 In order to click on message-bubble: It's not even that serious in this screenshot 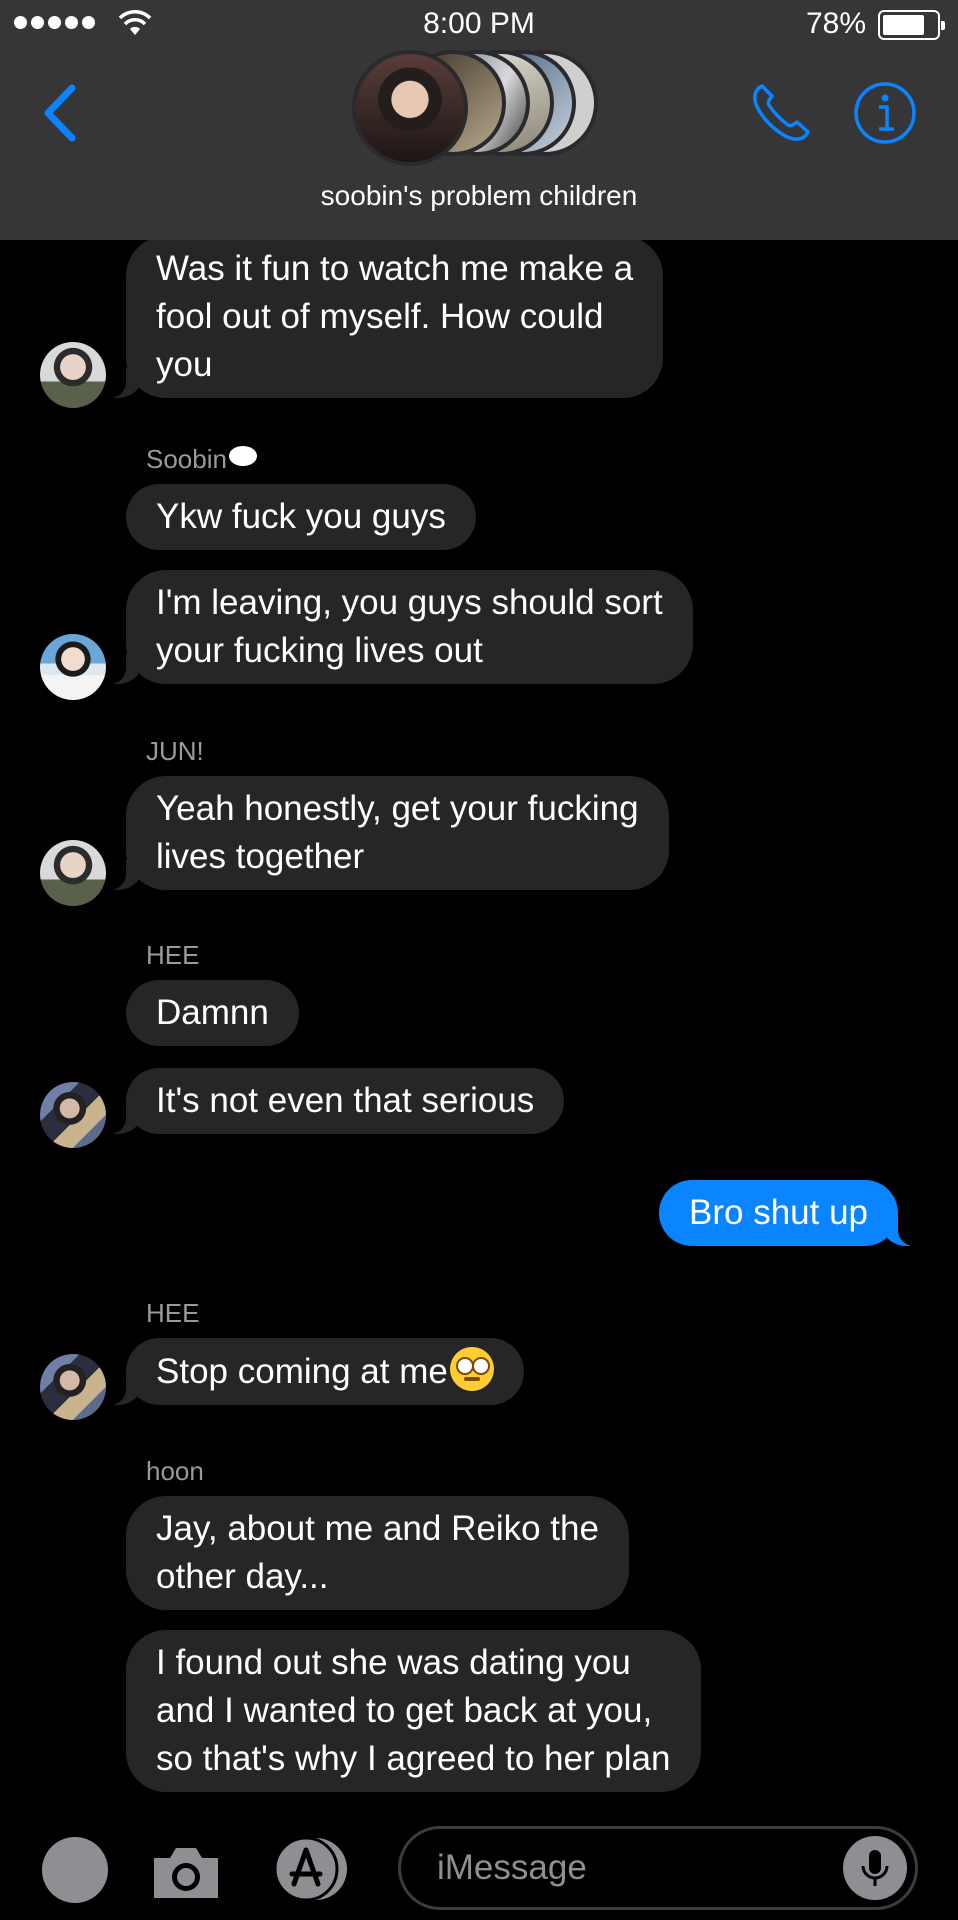, I will do `click(334, 1101)`.